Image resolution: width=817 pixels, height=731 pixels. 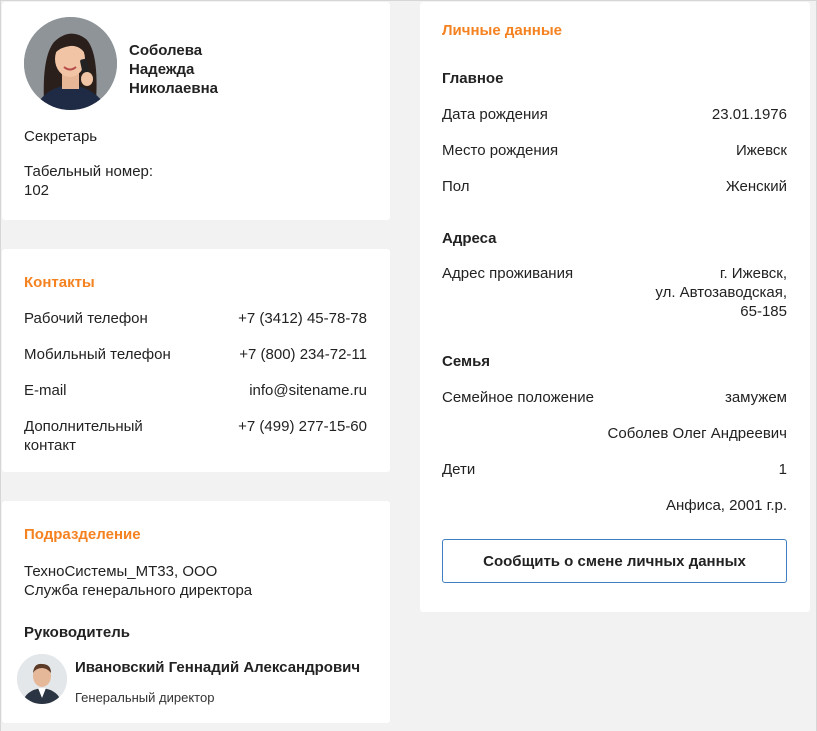 I want to click on residence-line2: ул. Автозаводская,, so click(x=721, y=292).